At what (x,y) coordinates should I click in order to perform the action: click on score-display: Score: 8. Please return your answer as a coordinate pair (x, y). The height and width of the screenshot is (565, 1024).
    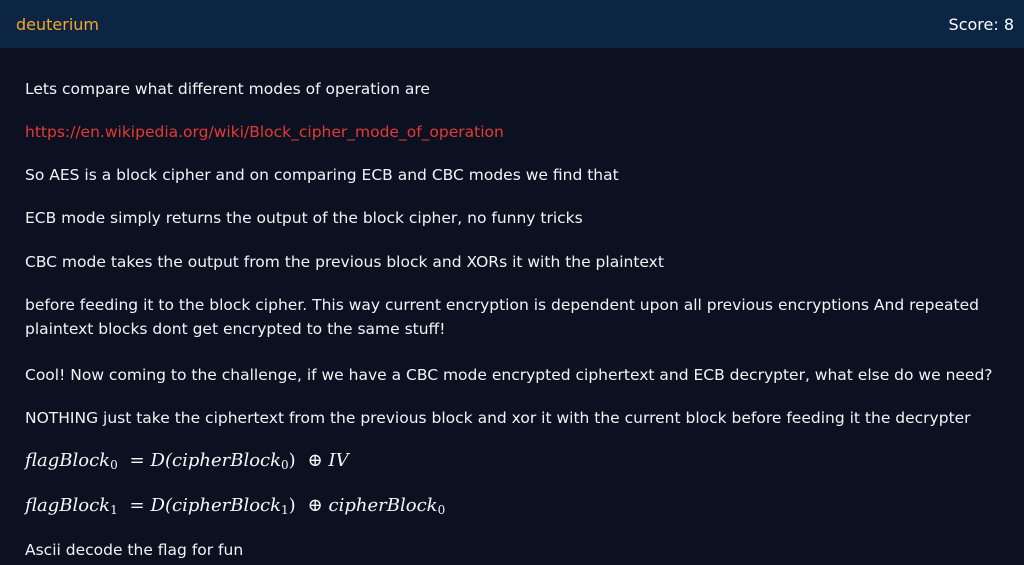
    Looking at the image, I should click on (981, 24).